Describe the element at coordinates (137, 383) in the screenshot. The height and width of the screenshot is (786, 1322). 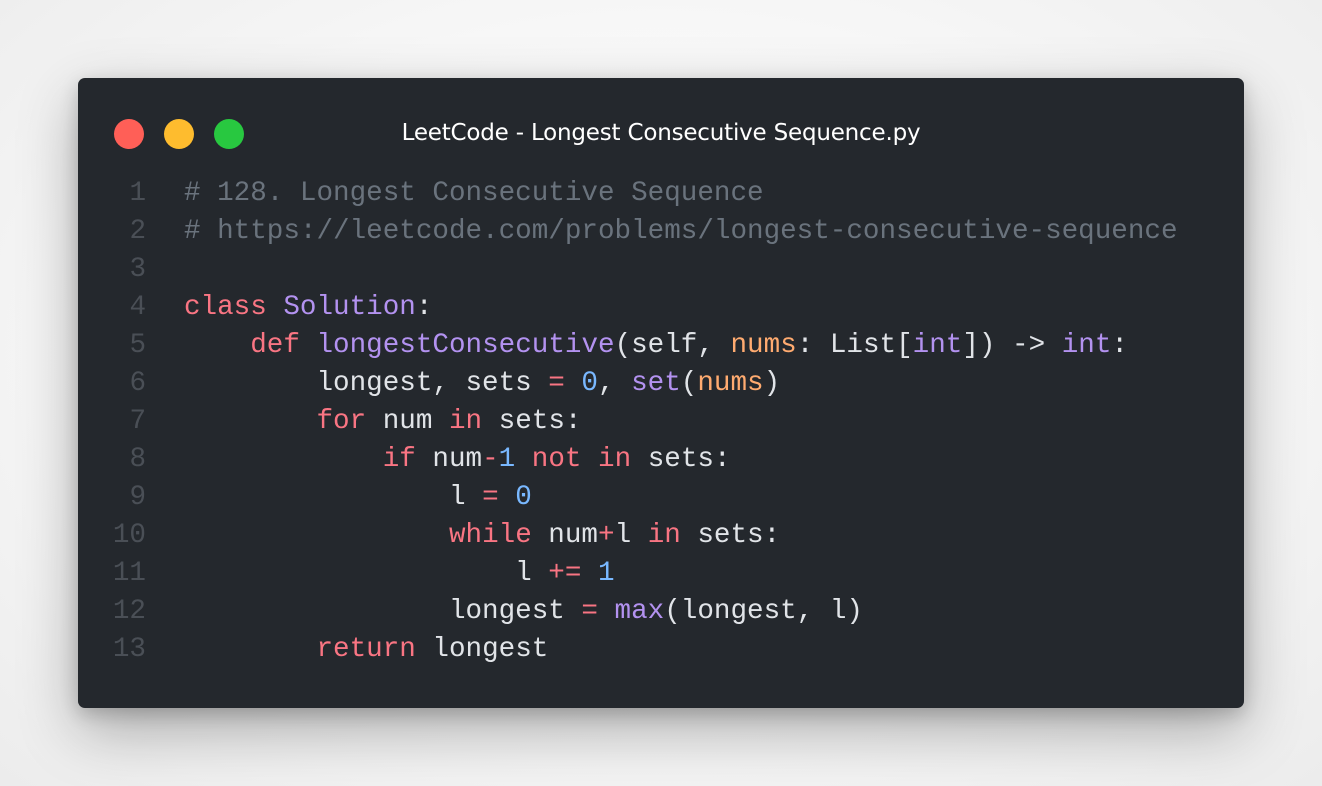
I see `line-number: 6` at that location.